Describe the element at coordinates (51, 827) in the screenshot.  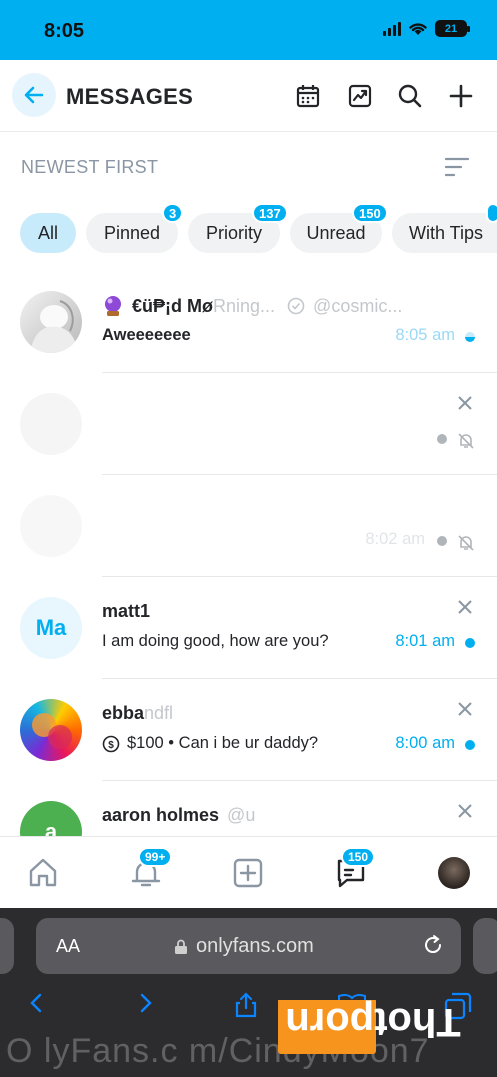
I see `avatar-initials: a` at that location.